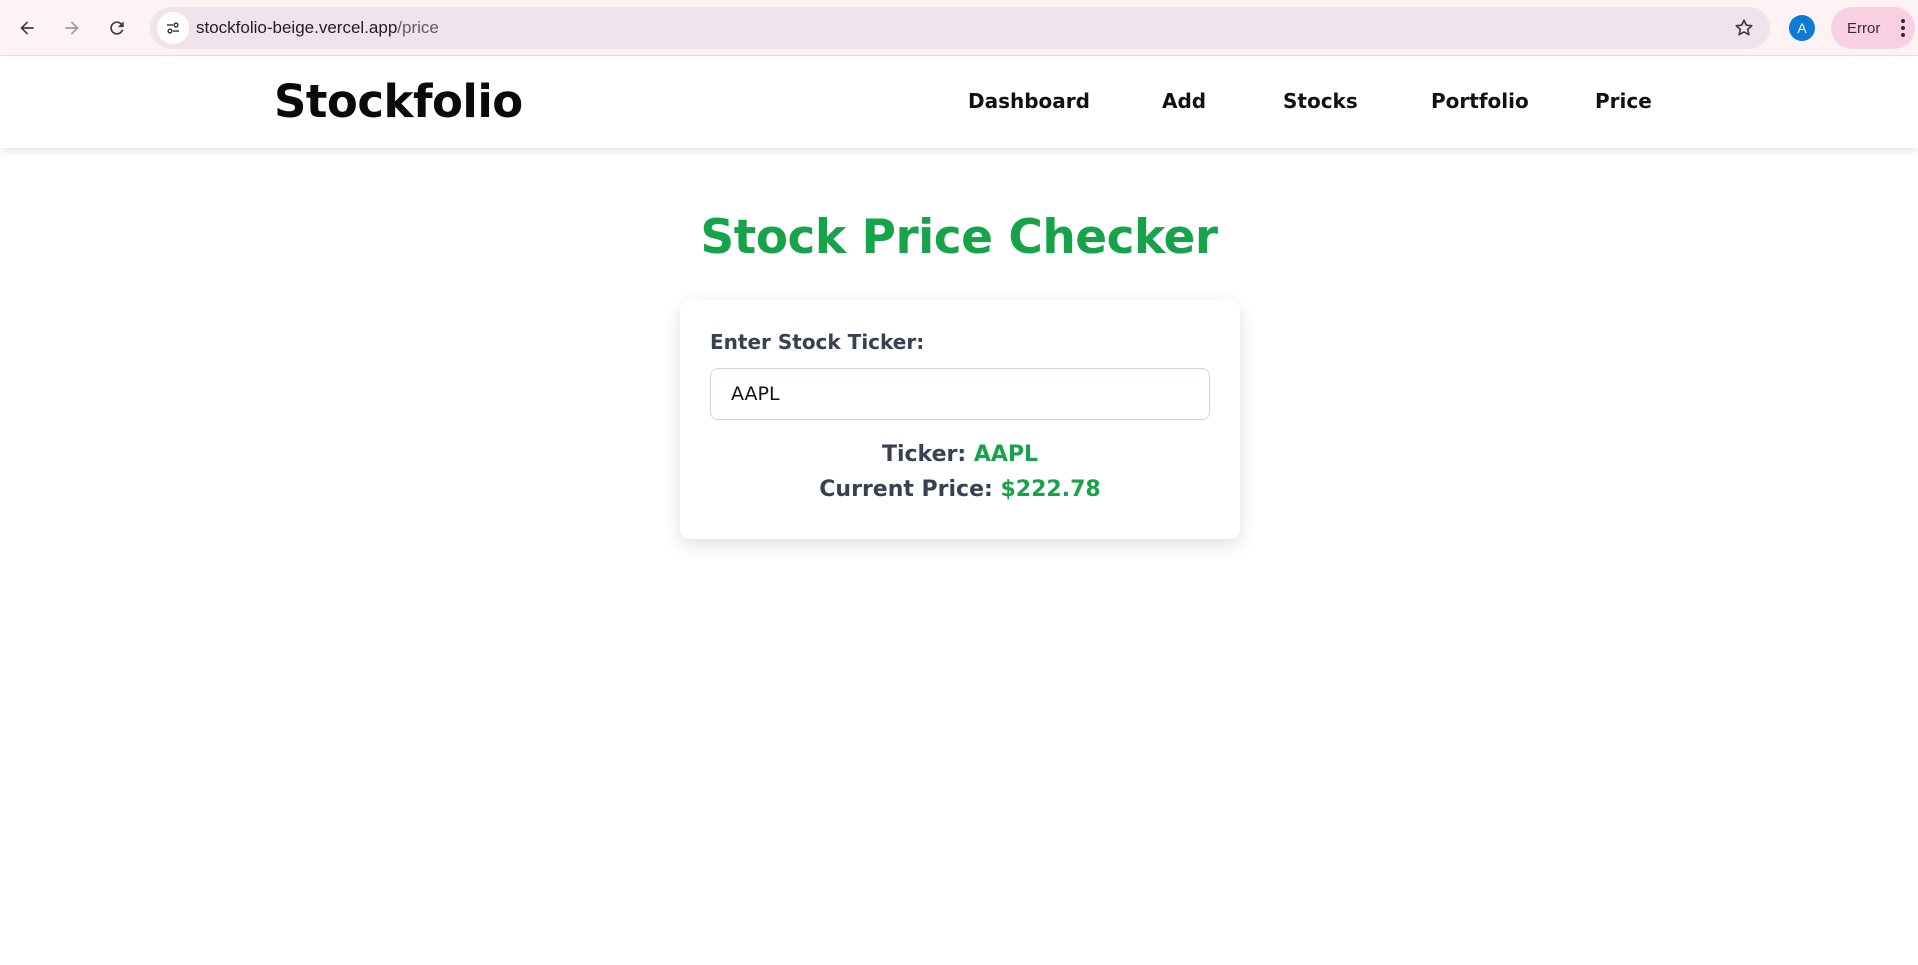  I want to click on ticker-result: Ticker: AAPL, so click(960, 454).